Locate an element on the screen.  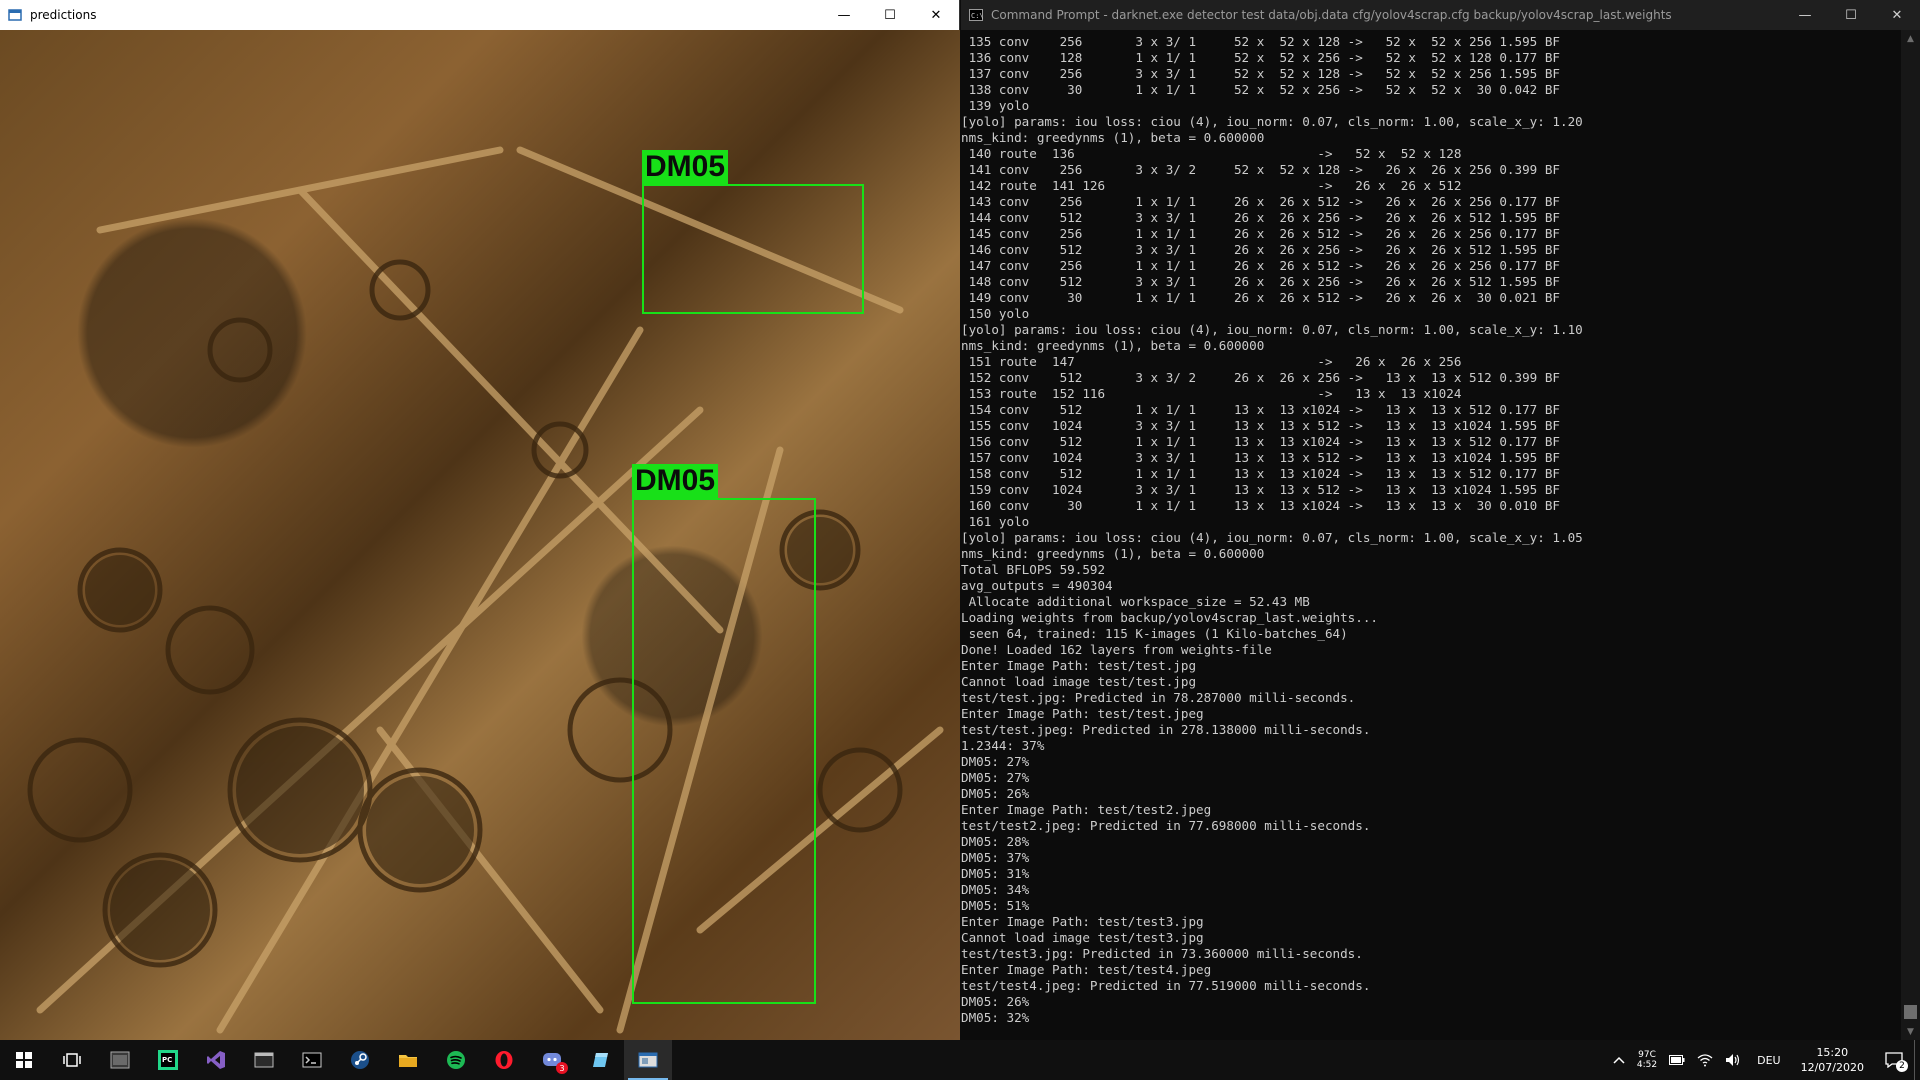
spotify-icon is located at coordinates (456, 1060).